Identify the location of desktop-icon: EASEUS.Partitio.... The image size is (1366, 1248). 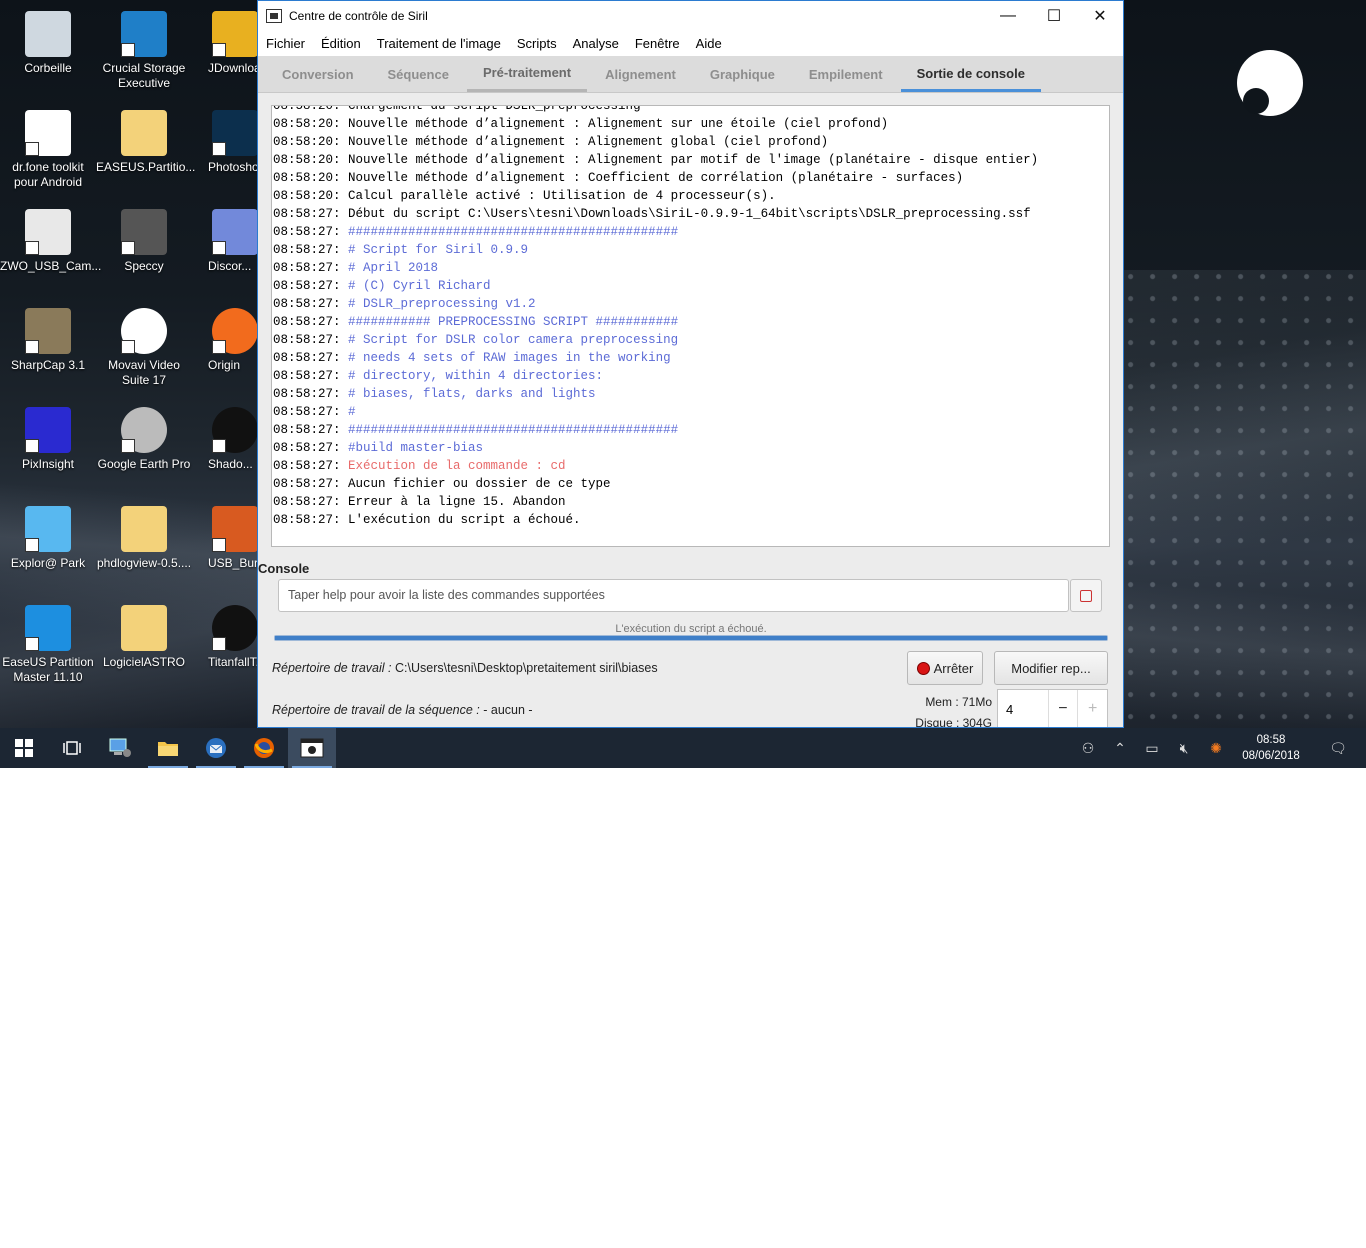
(145, 139).